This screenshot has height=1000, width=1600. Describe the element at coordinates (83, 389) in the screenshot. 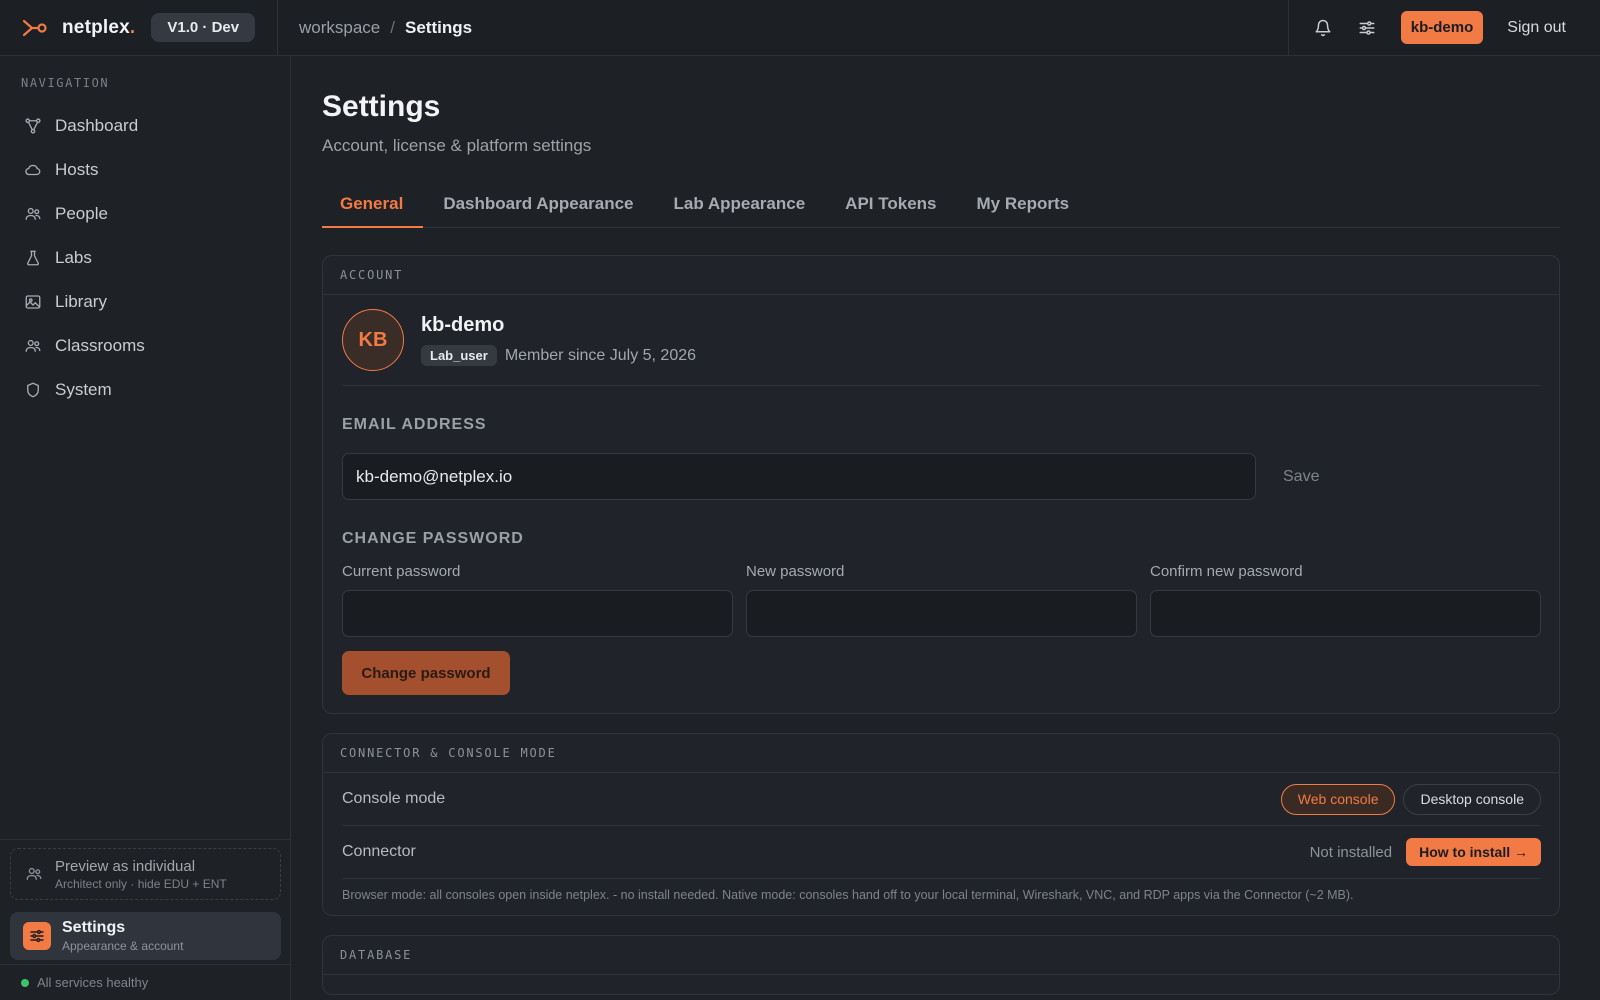

I see `sidebar-item-label: System` at that location.